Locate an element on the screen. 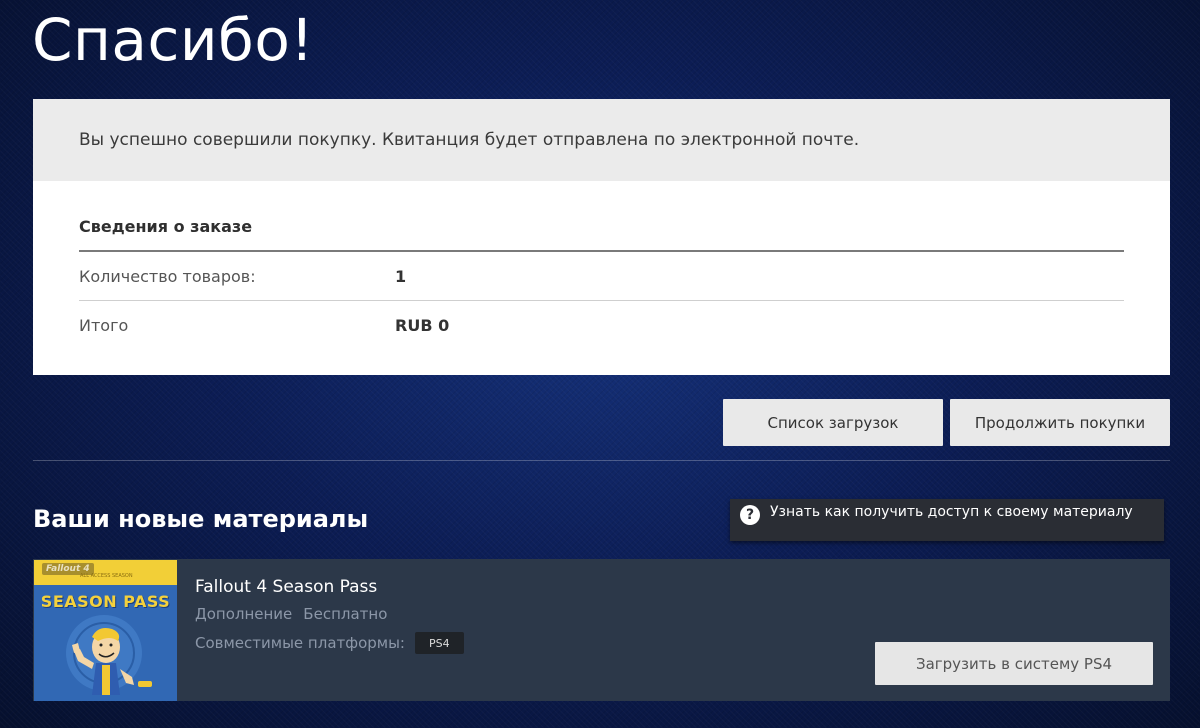  product-thumbnail: Fallout 4 ALL ACCESS SEASON SEASON PASS is located at coordinates (105, 630).